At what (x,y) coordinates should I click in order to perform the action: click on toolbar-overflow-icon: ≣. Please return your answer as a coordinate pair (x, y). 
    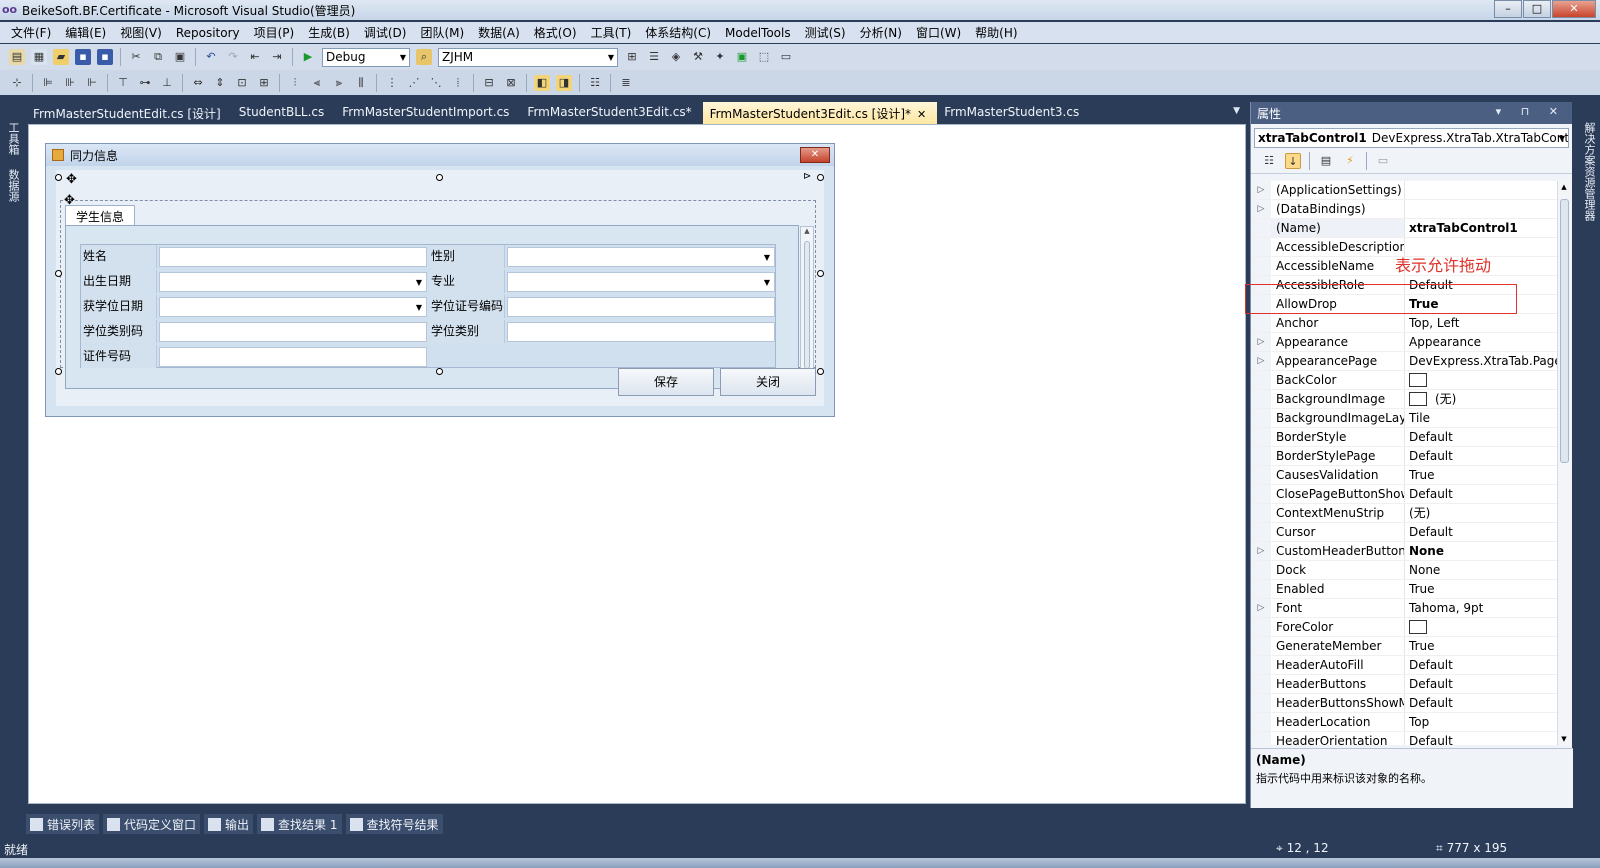
    Looking at the image, I should click on (626, 83).